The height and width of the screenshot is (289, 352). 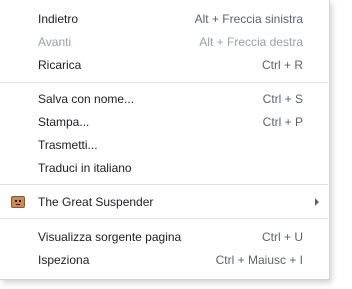 I want to click on menu-item-shortcut: Ctrl + Maiusc + I, so click(x=259, y=259).